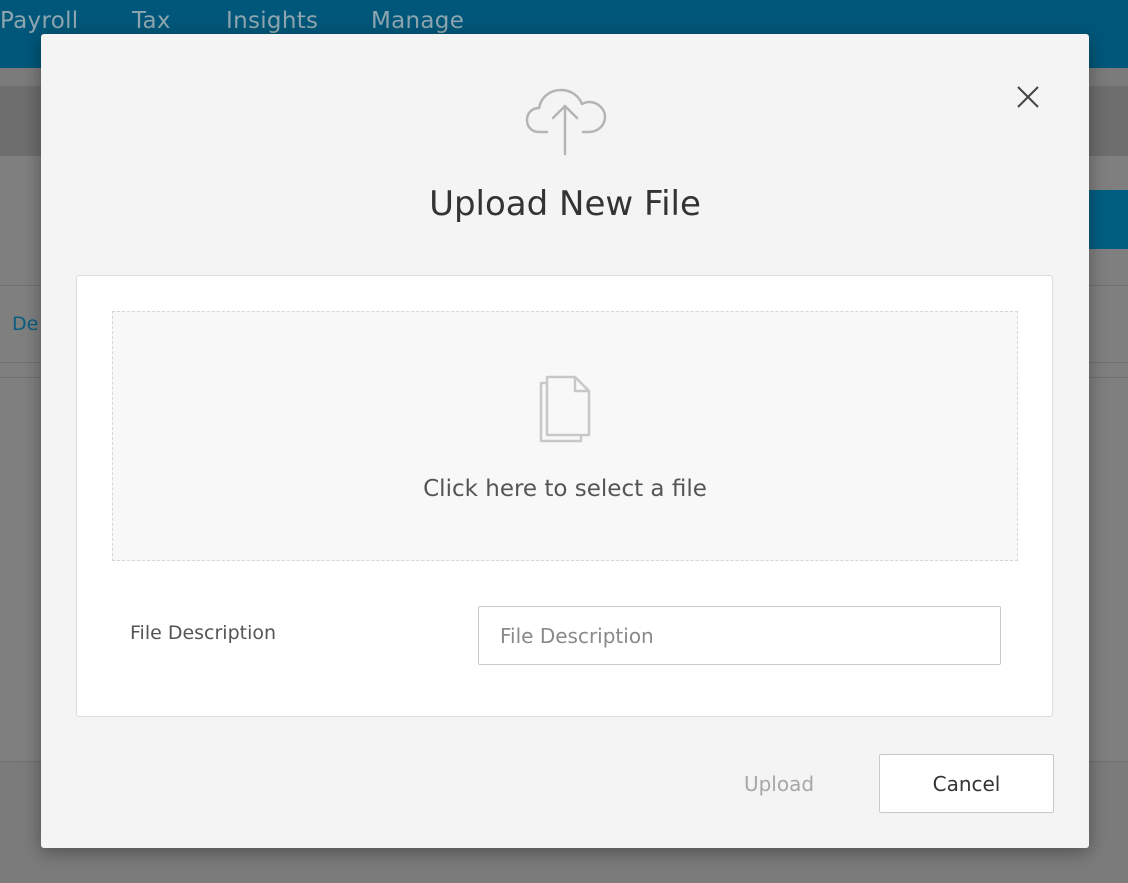 The height and width of the screenshot is (883, 1128). I want to click on background-link: De, so click(25, 324).